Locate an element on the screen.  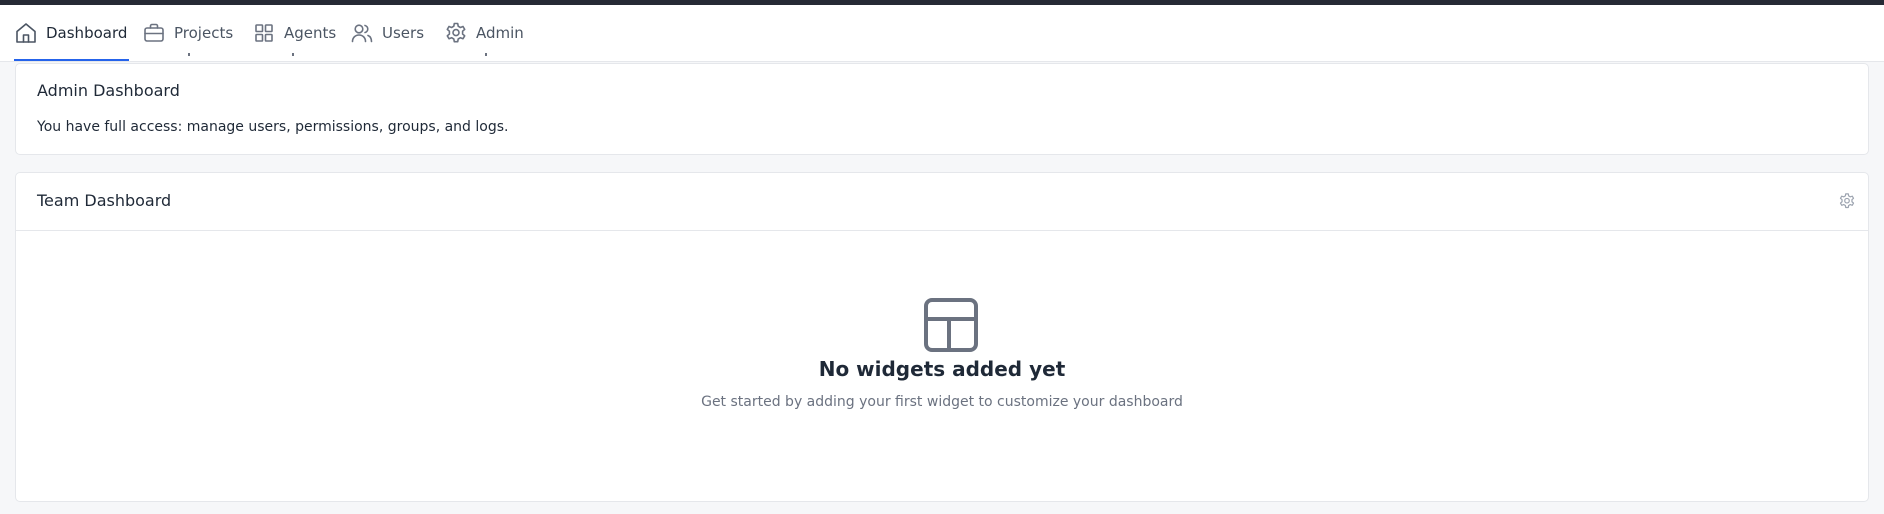
gear-icon is located at coordinates (456, 33).